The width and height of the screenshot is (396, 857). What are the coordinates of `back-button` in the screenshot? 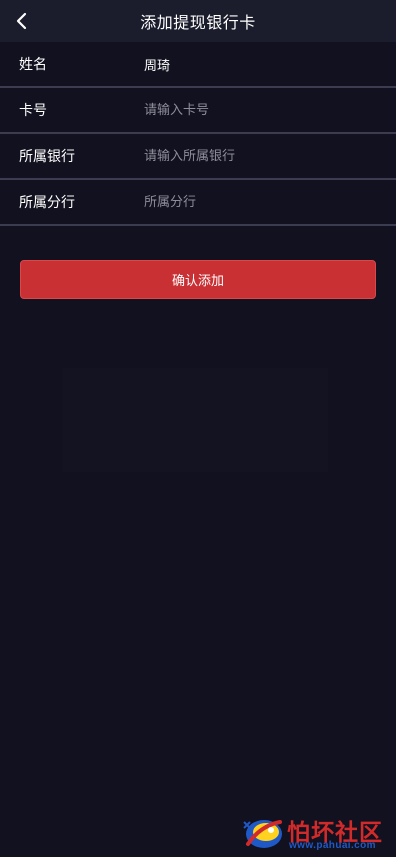 It's located at (22, 21).